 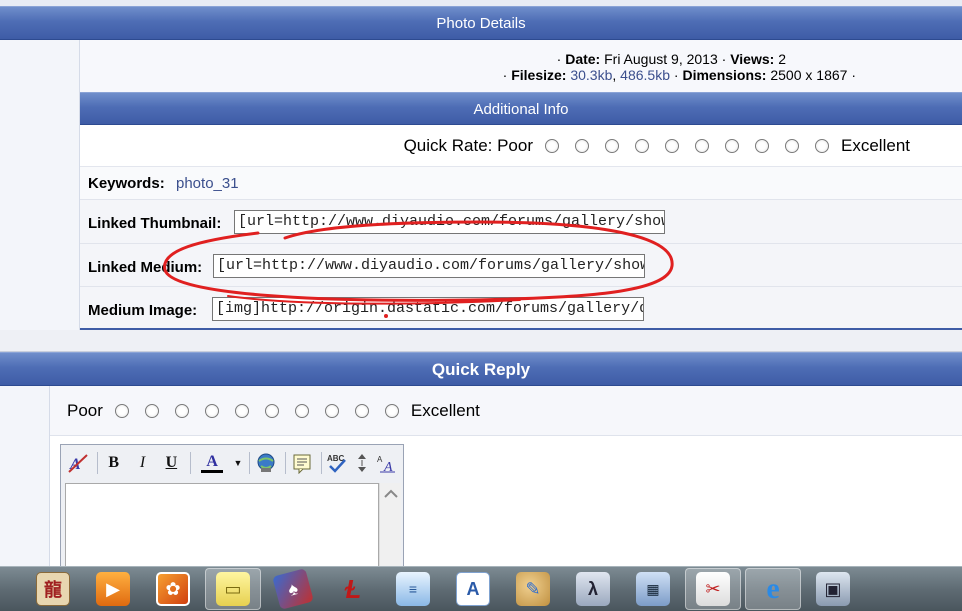 I want to click on font-color-swatch, so click(x=212, y=471).